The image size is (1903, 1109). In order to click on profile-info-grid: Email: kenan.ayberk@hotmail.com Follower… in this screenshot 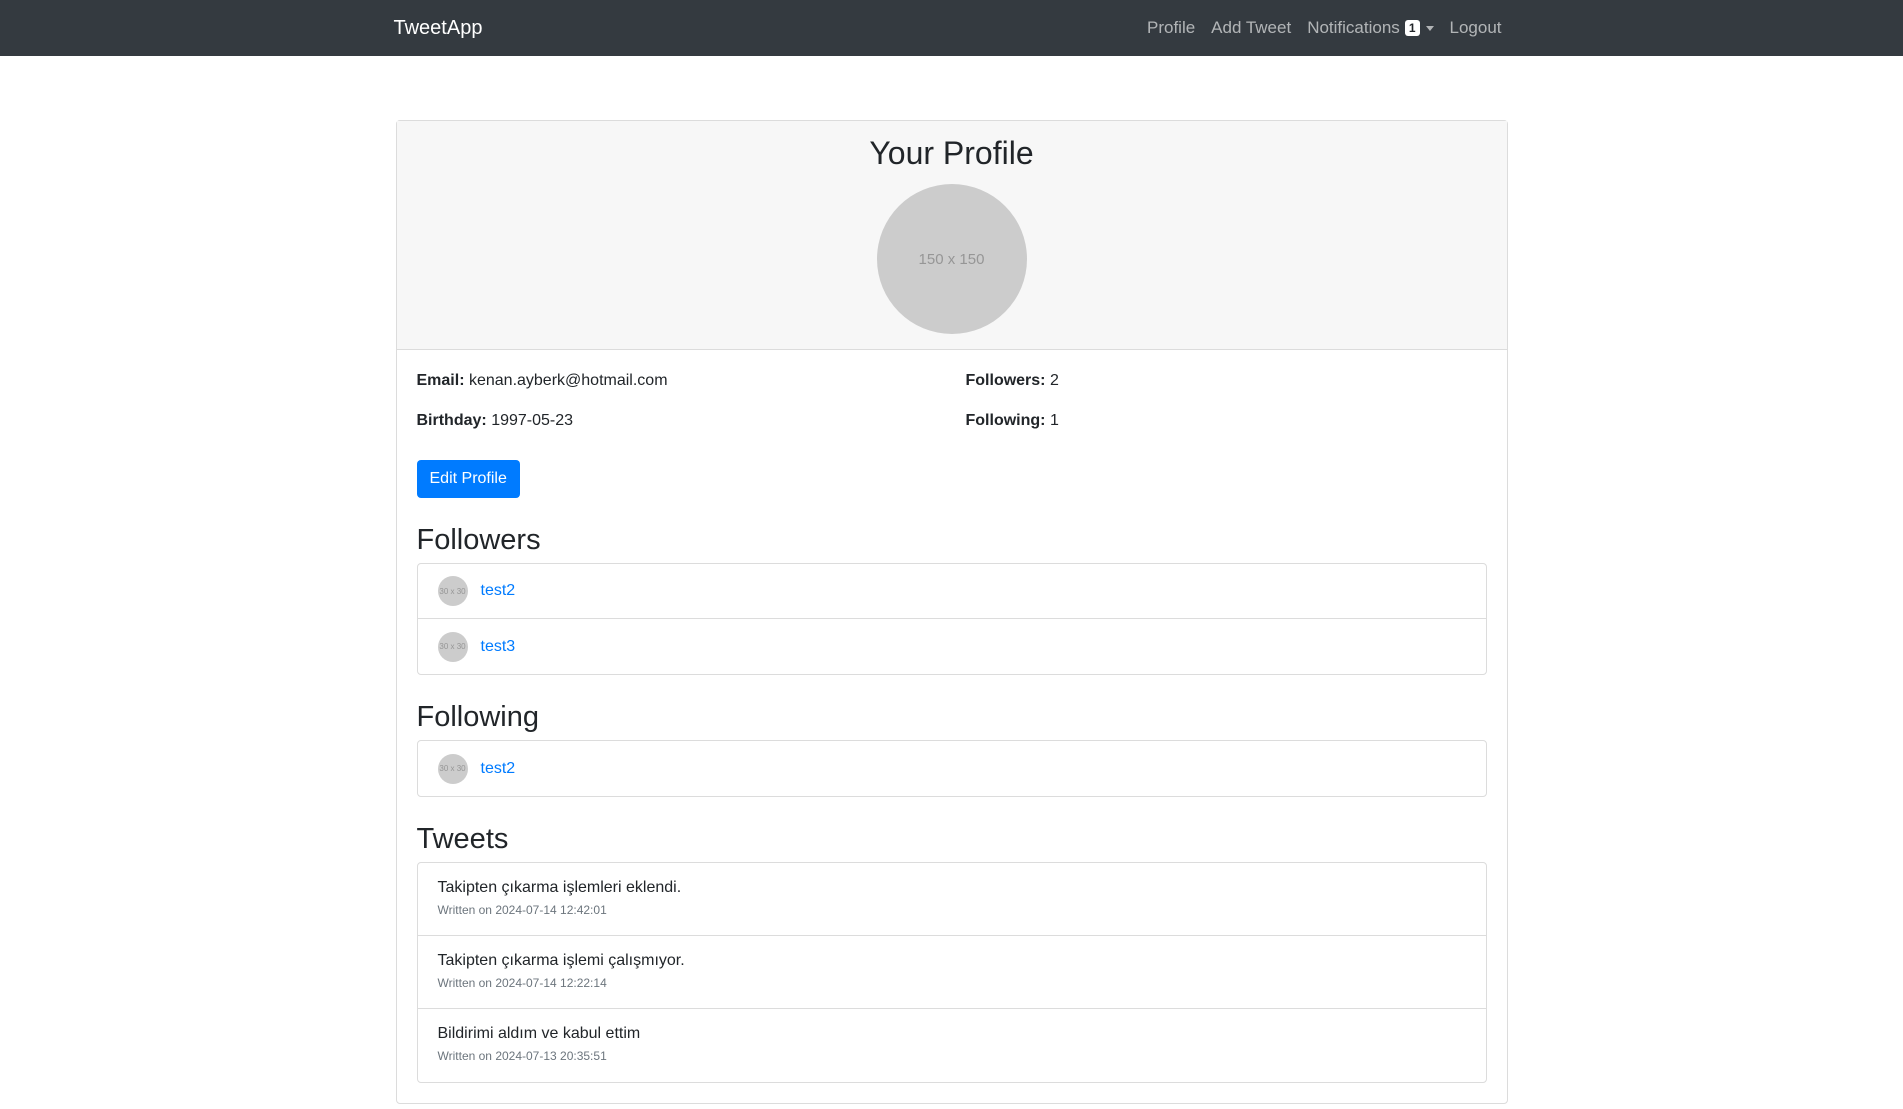, I will do `click(952, 401)`.